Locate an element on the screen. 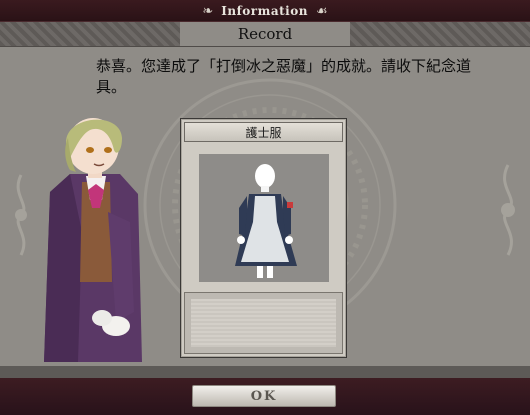 The image size is (530, 415). title-wrap: ❧ Information ☙ is located at coordinates (265, 11).